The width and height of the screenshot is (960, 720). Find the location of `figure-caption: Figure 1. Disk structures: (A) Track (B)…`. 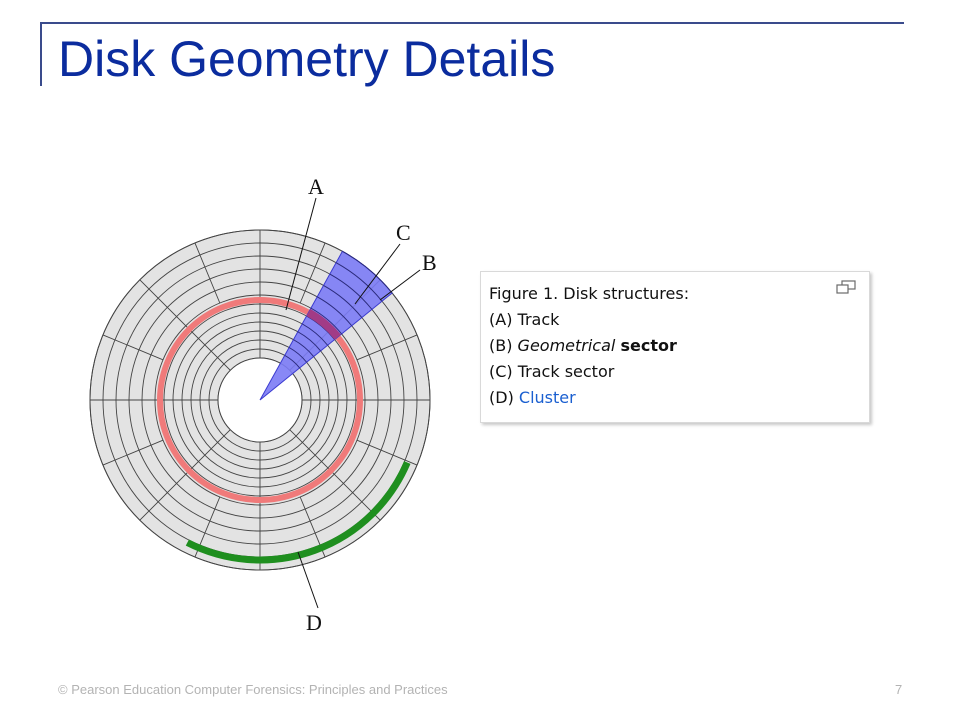

figure-caption: Figure 1. Disk structures: (A) Track (B)… is located at coordinates (675, 347).